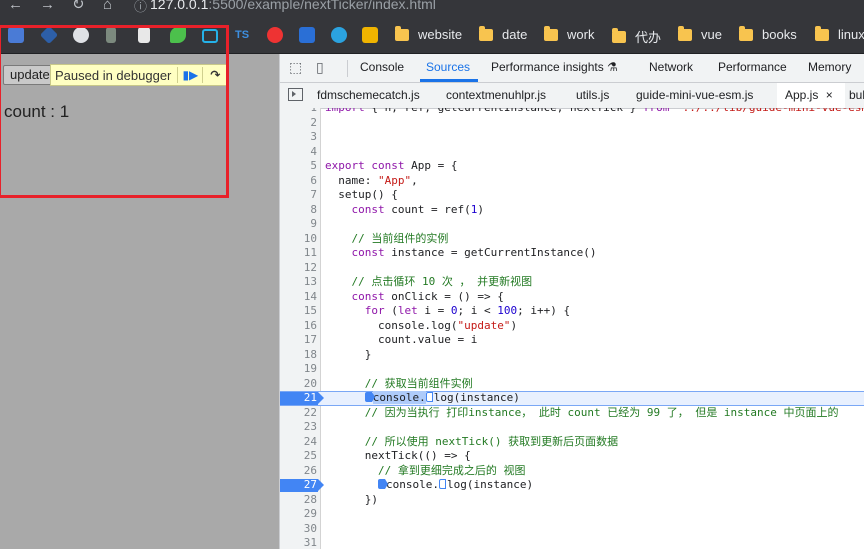  I want to click on line-number: 11, so click(298, 253).